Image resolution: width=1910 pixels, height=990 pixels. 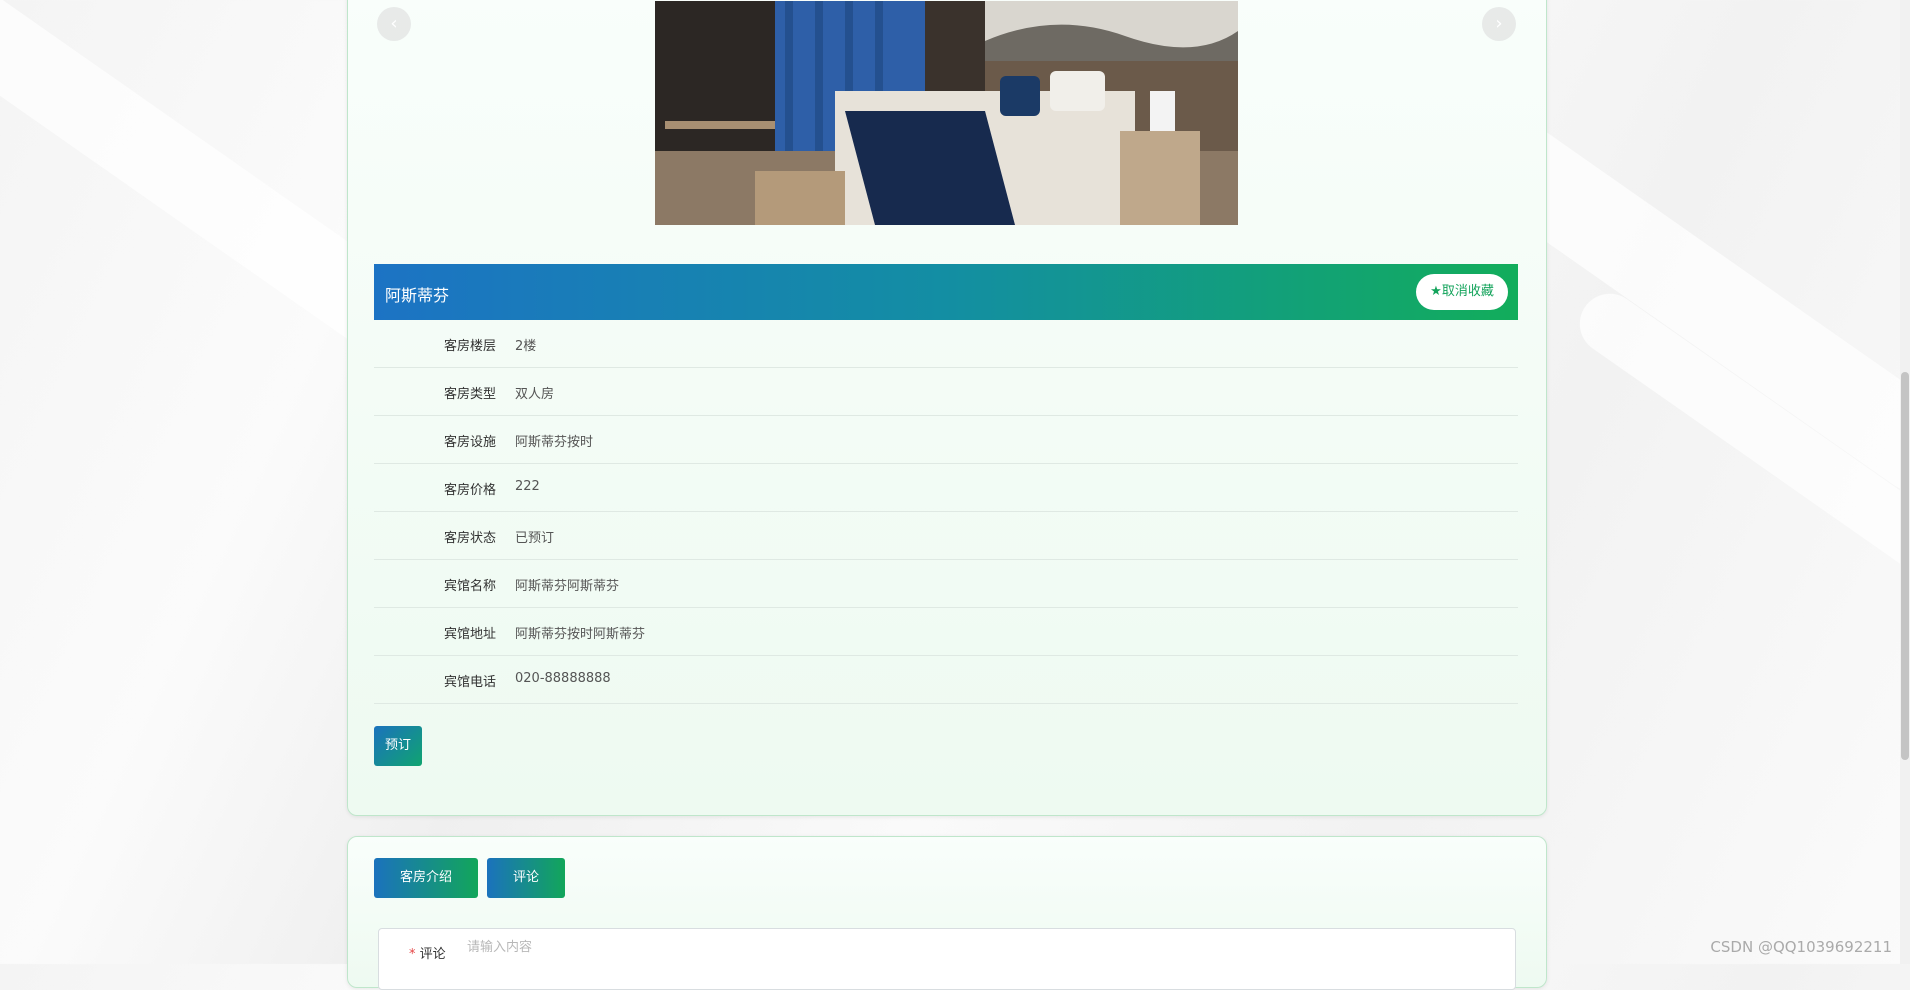 I want to click on room-photo, so click(x=946, y=113).